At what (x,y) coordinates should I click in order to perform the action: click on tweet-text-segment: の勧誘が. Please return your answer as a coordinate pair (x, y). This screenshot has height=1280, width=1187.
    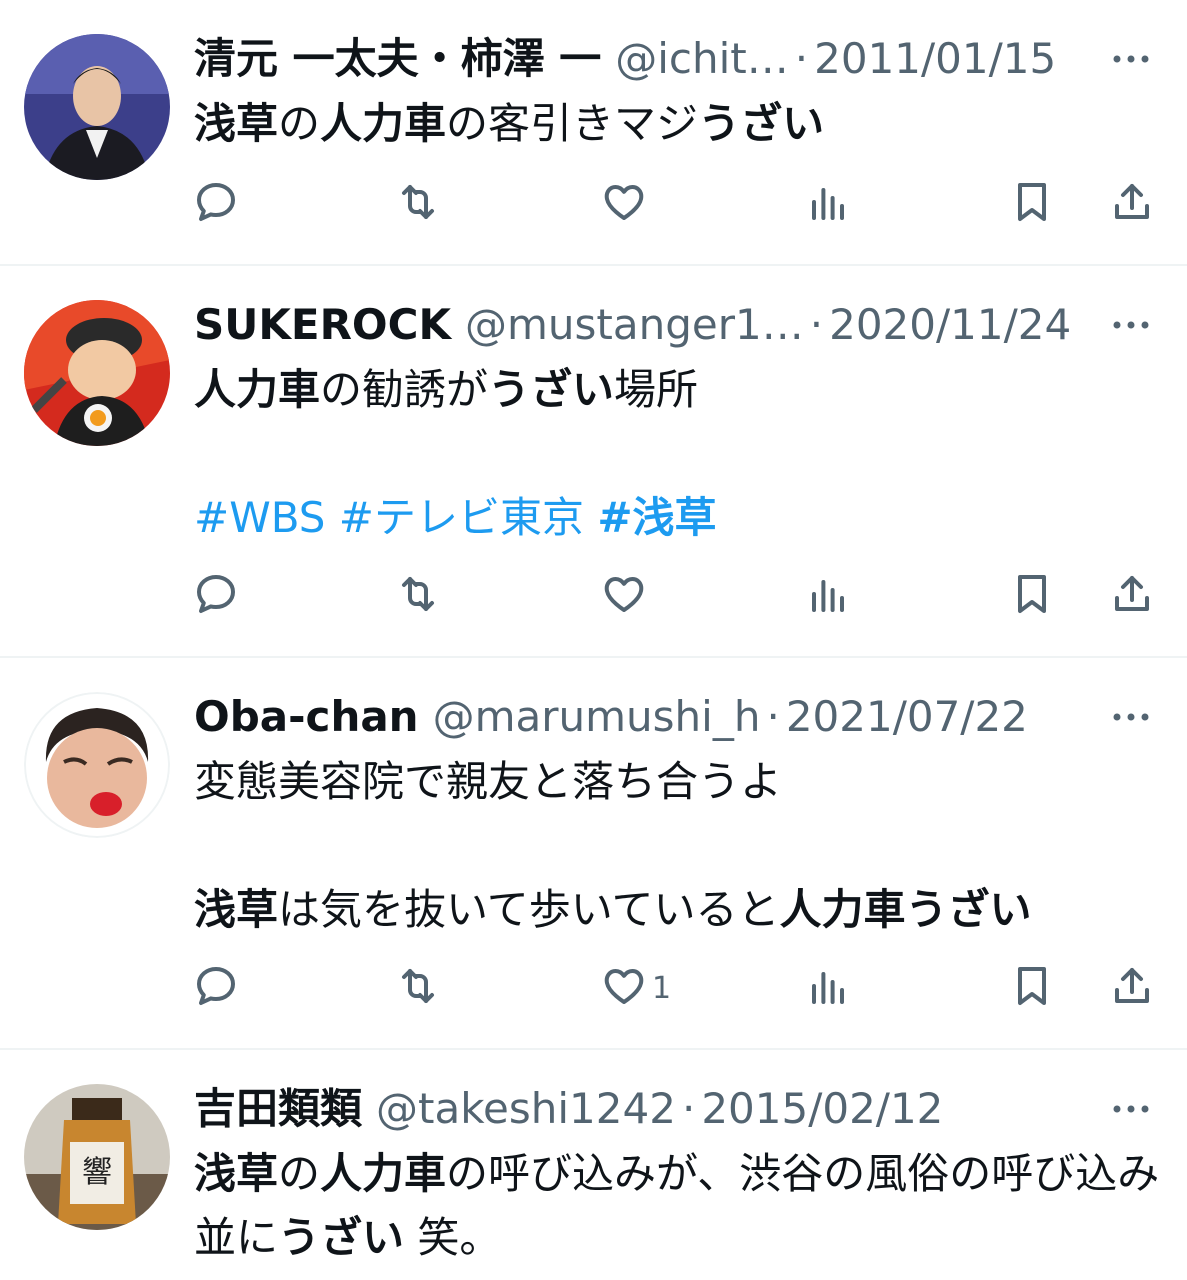
    Looking at the image, I should click on (404, 389).